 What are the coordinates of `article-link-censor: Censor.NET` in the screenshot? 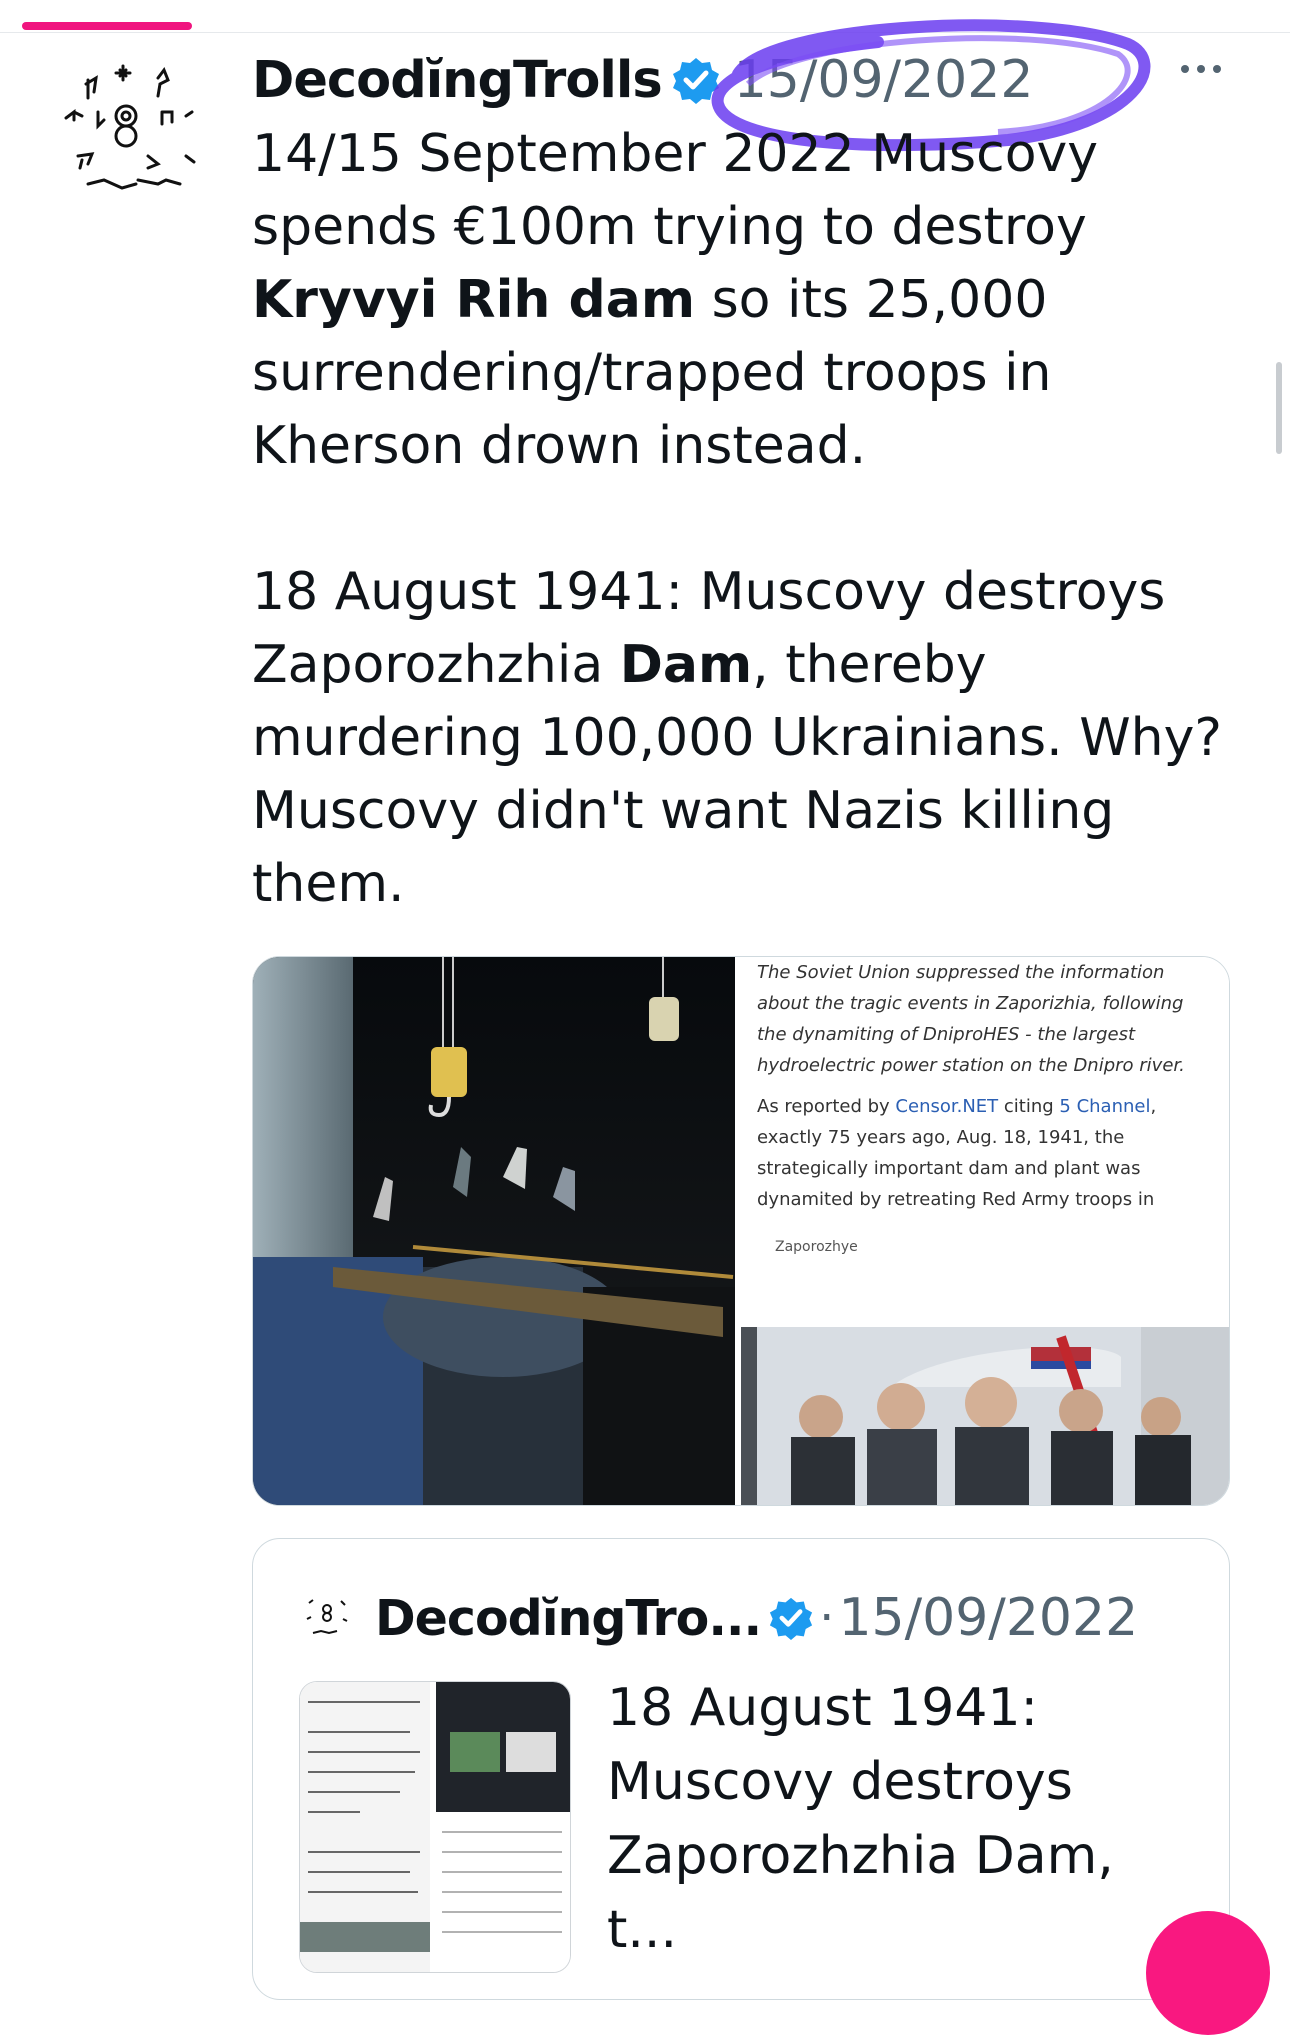 It's located at (947, 1106).